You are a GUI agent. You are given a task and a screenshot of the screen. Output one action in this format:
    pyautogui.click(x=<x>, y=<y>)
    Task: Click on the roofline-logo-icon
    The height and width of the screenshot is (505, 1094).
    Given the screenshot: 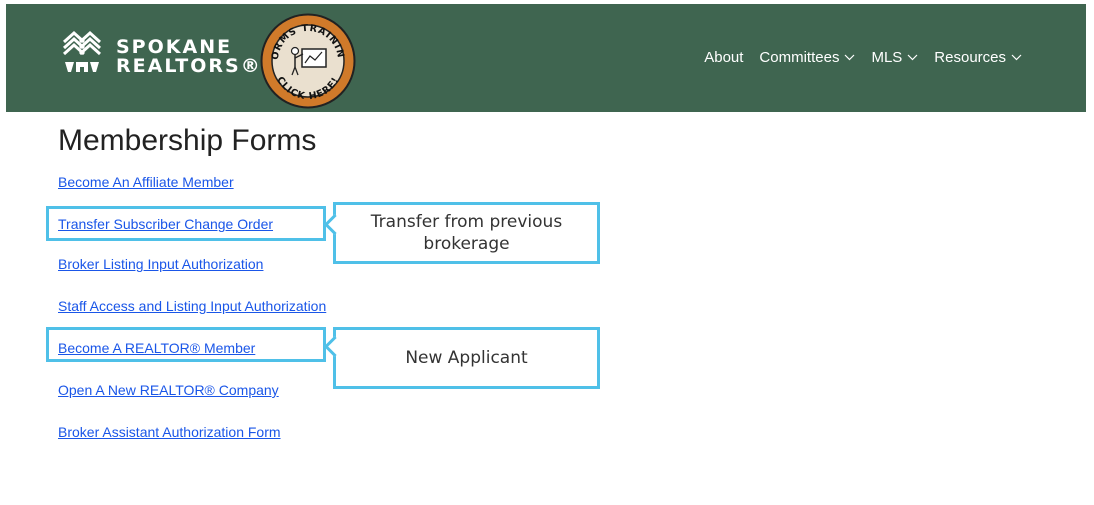 What is the action you would take?
    pyautogui.click(x=82, y=51)
    